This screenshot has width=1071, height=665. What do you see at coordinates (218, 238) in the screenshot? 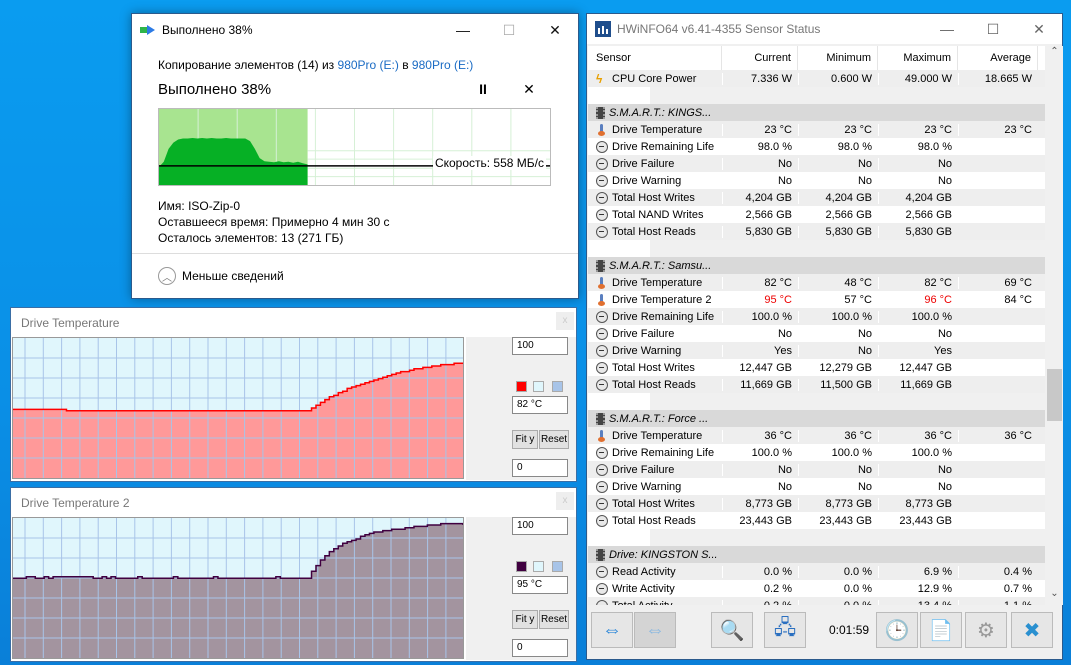
I see `detail-label: Осталось элементов:` at bounding box center [218, 238].